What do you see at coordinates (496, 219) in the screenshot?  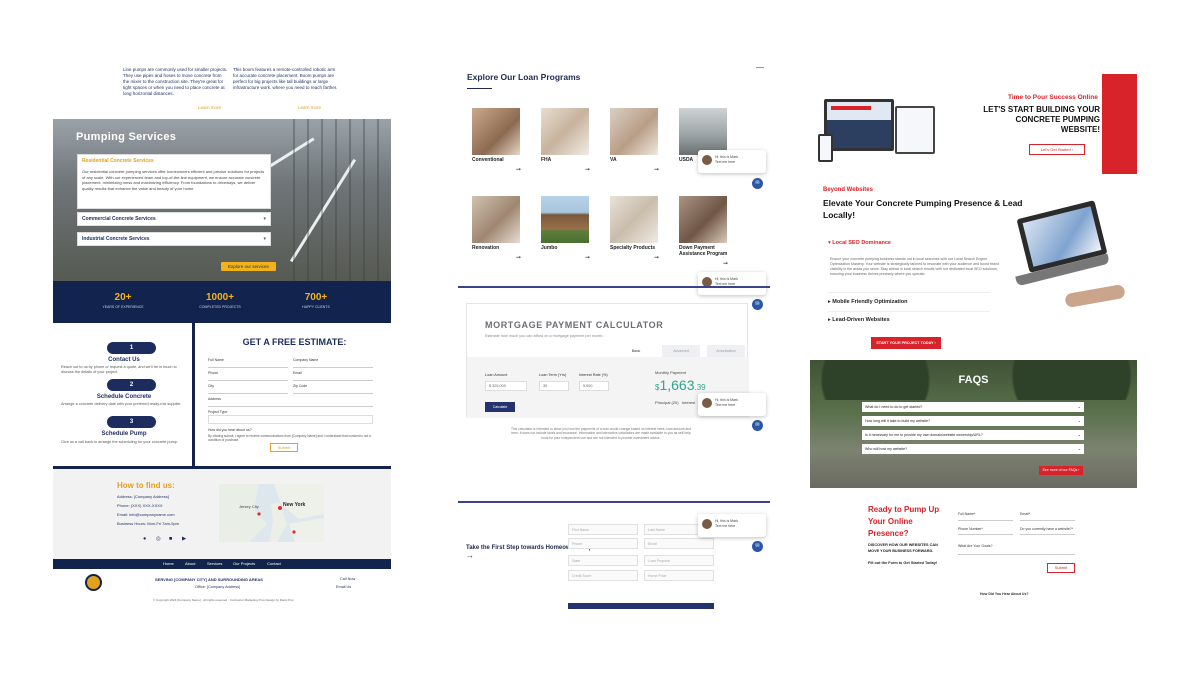 I see `program-photo` at bounding box center [496, 219].